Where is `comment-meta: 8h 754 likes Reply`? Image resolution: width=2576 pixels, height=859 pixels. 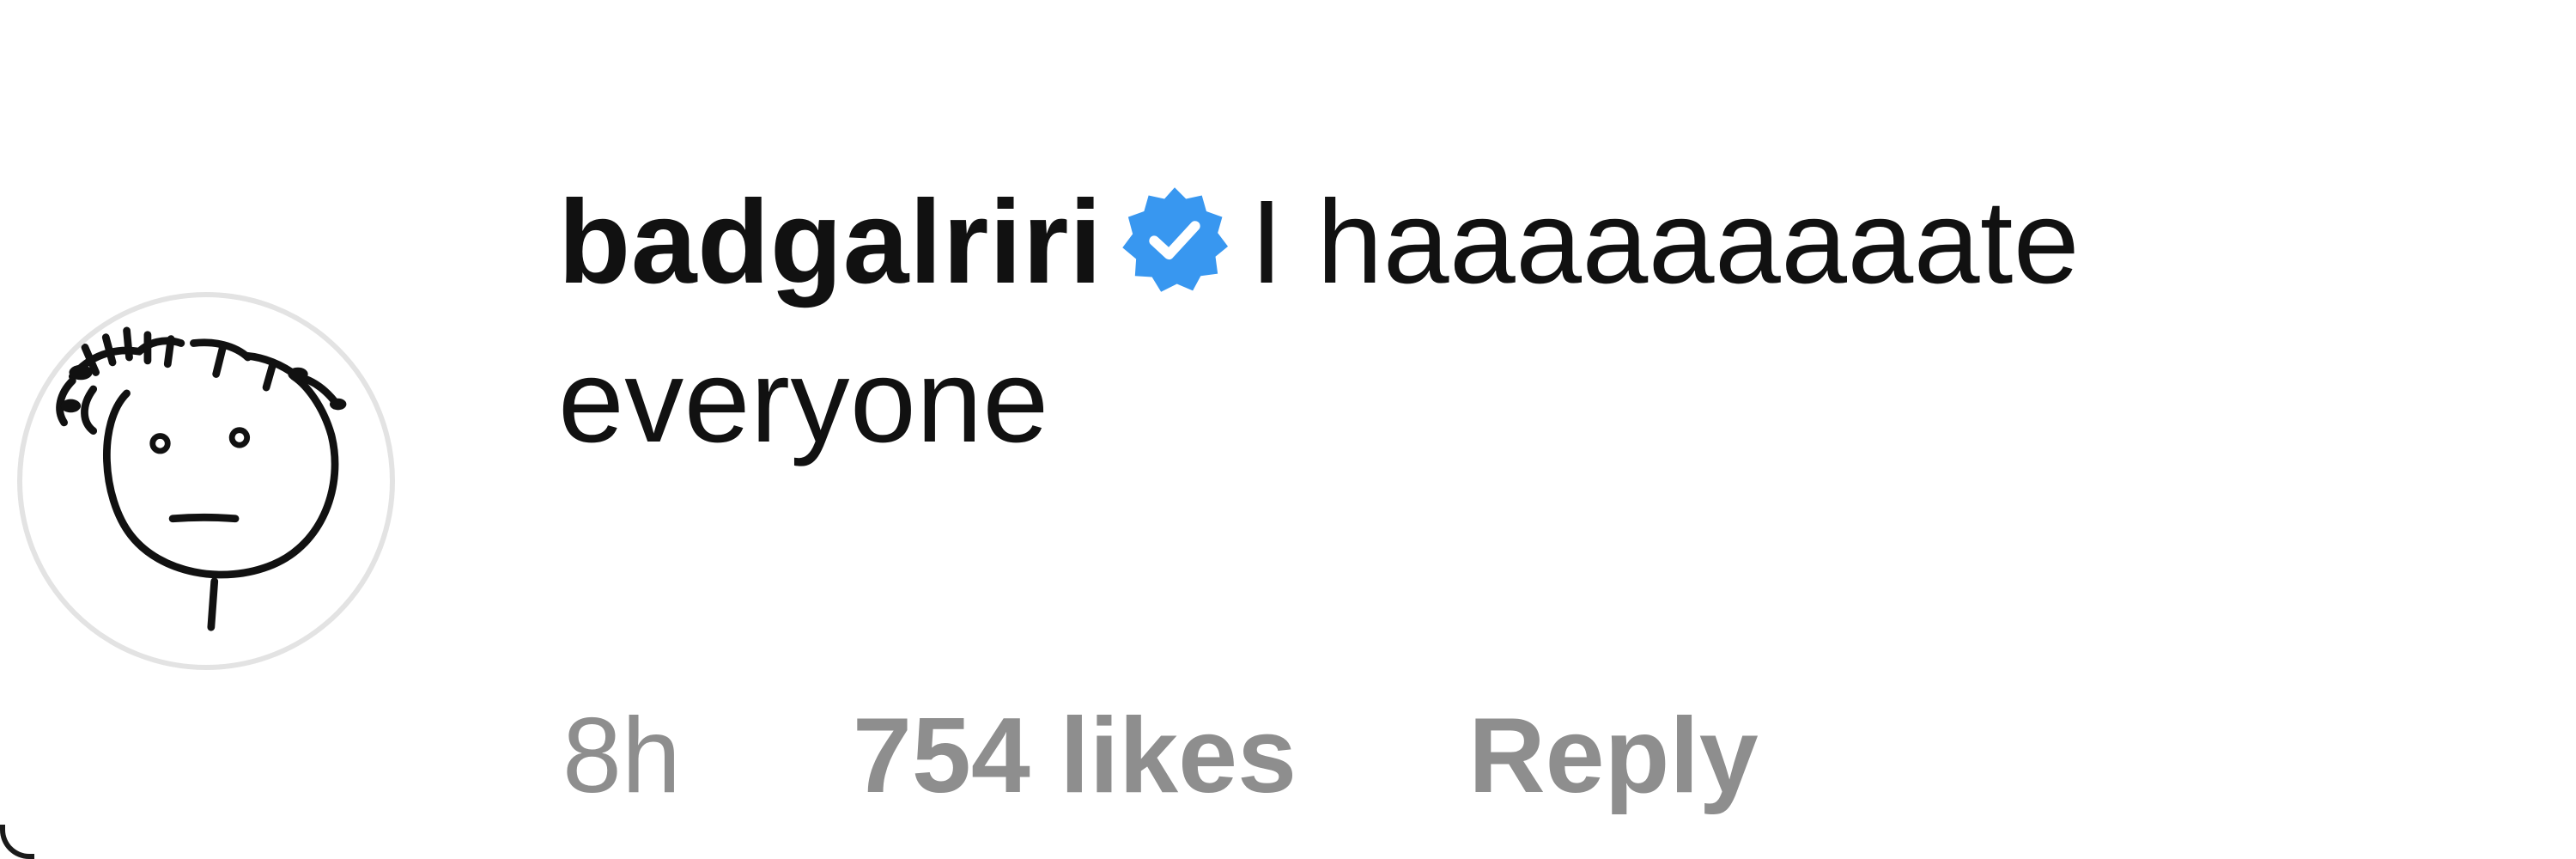
comment-meta: 8h 754 likes Reply is located at coordinates (1160, 756).